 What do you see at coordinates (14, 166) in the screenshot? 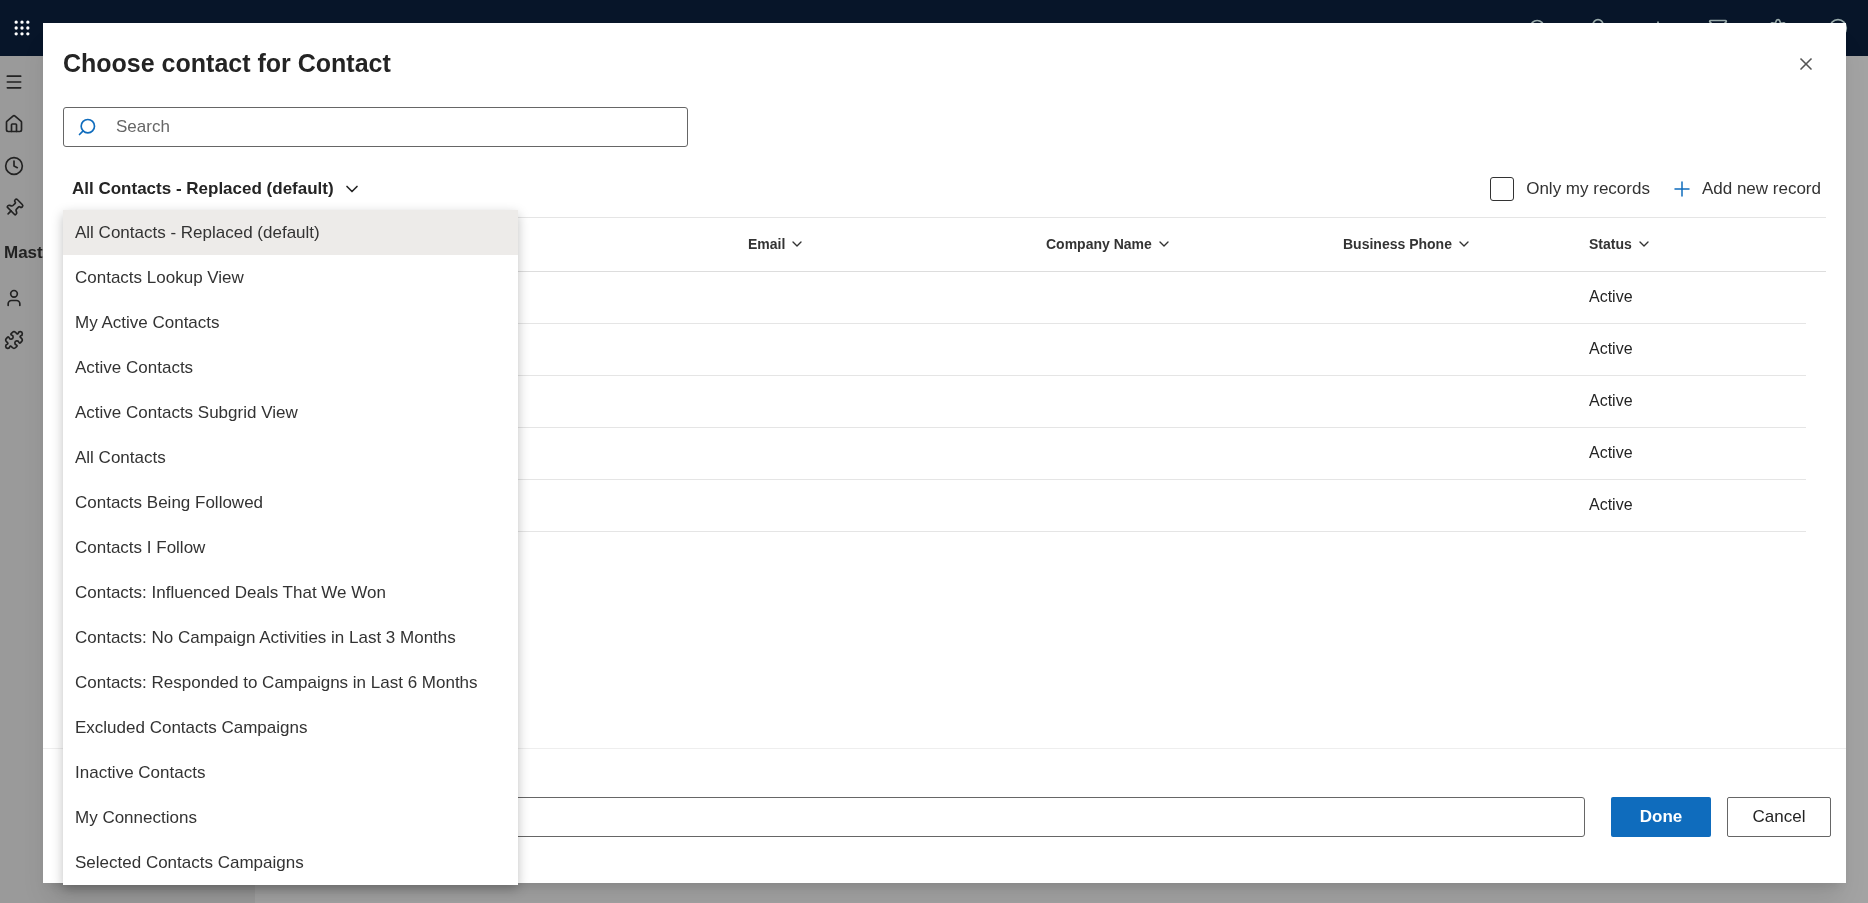
I see `clock-icon` at bounding box center [14, 166].